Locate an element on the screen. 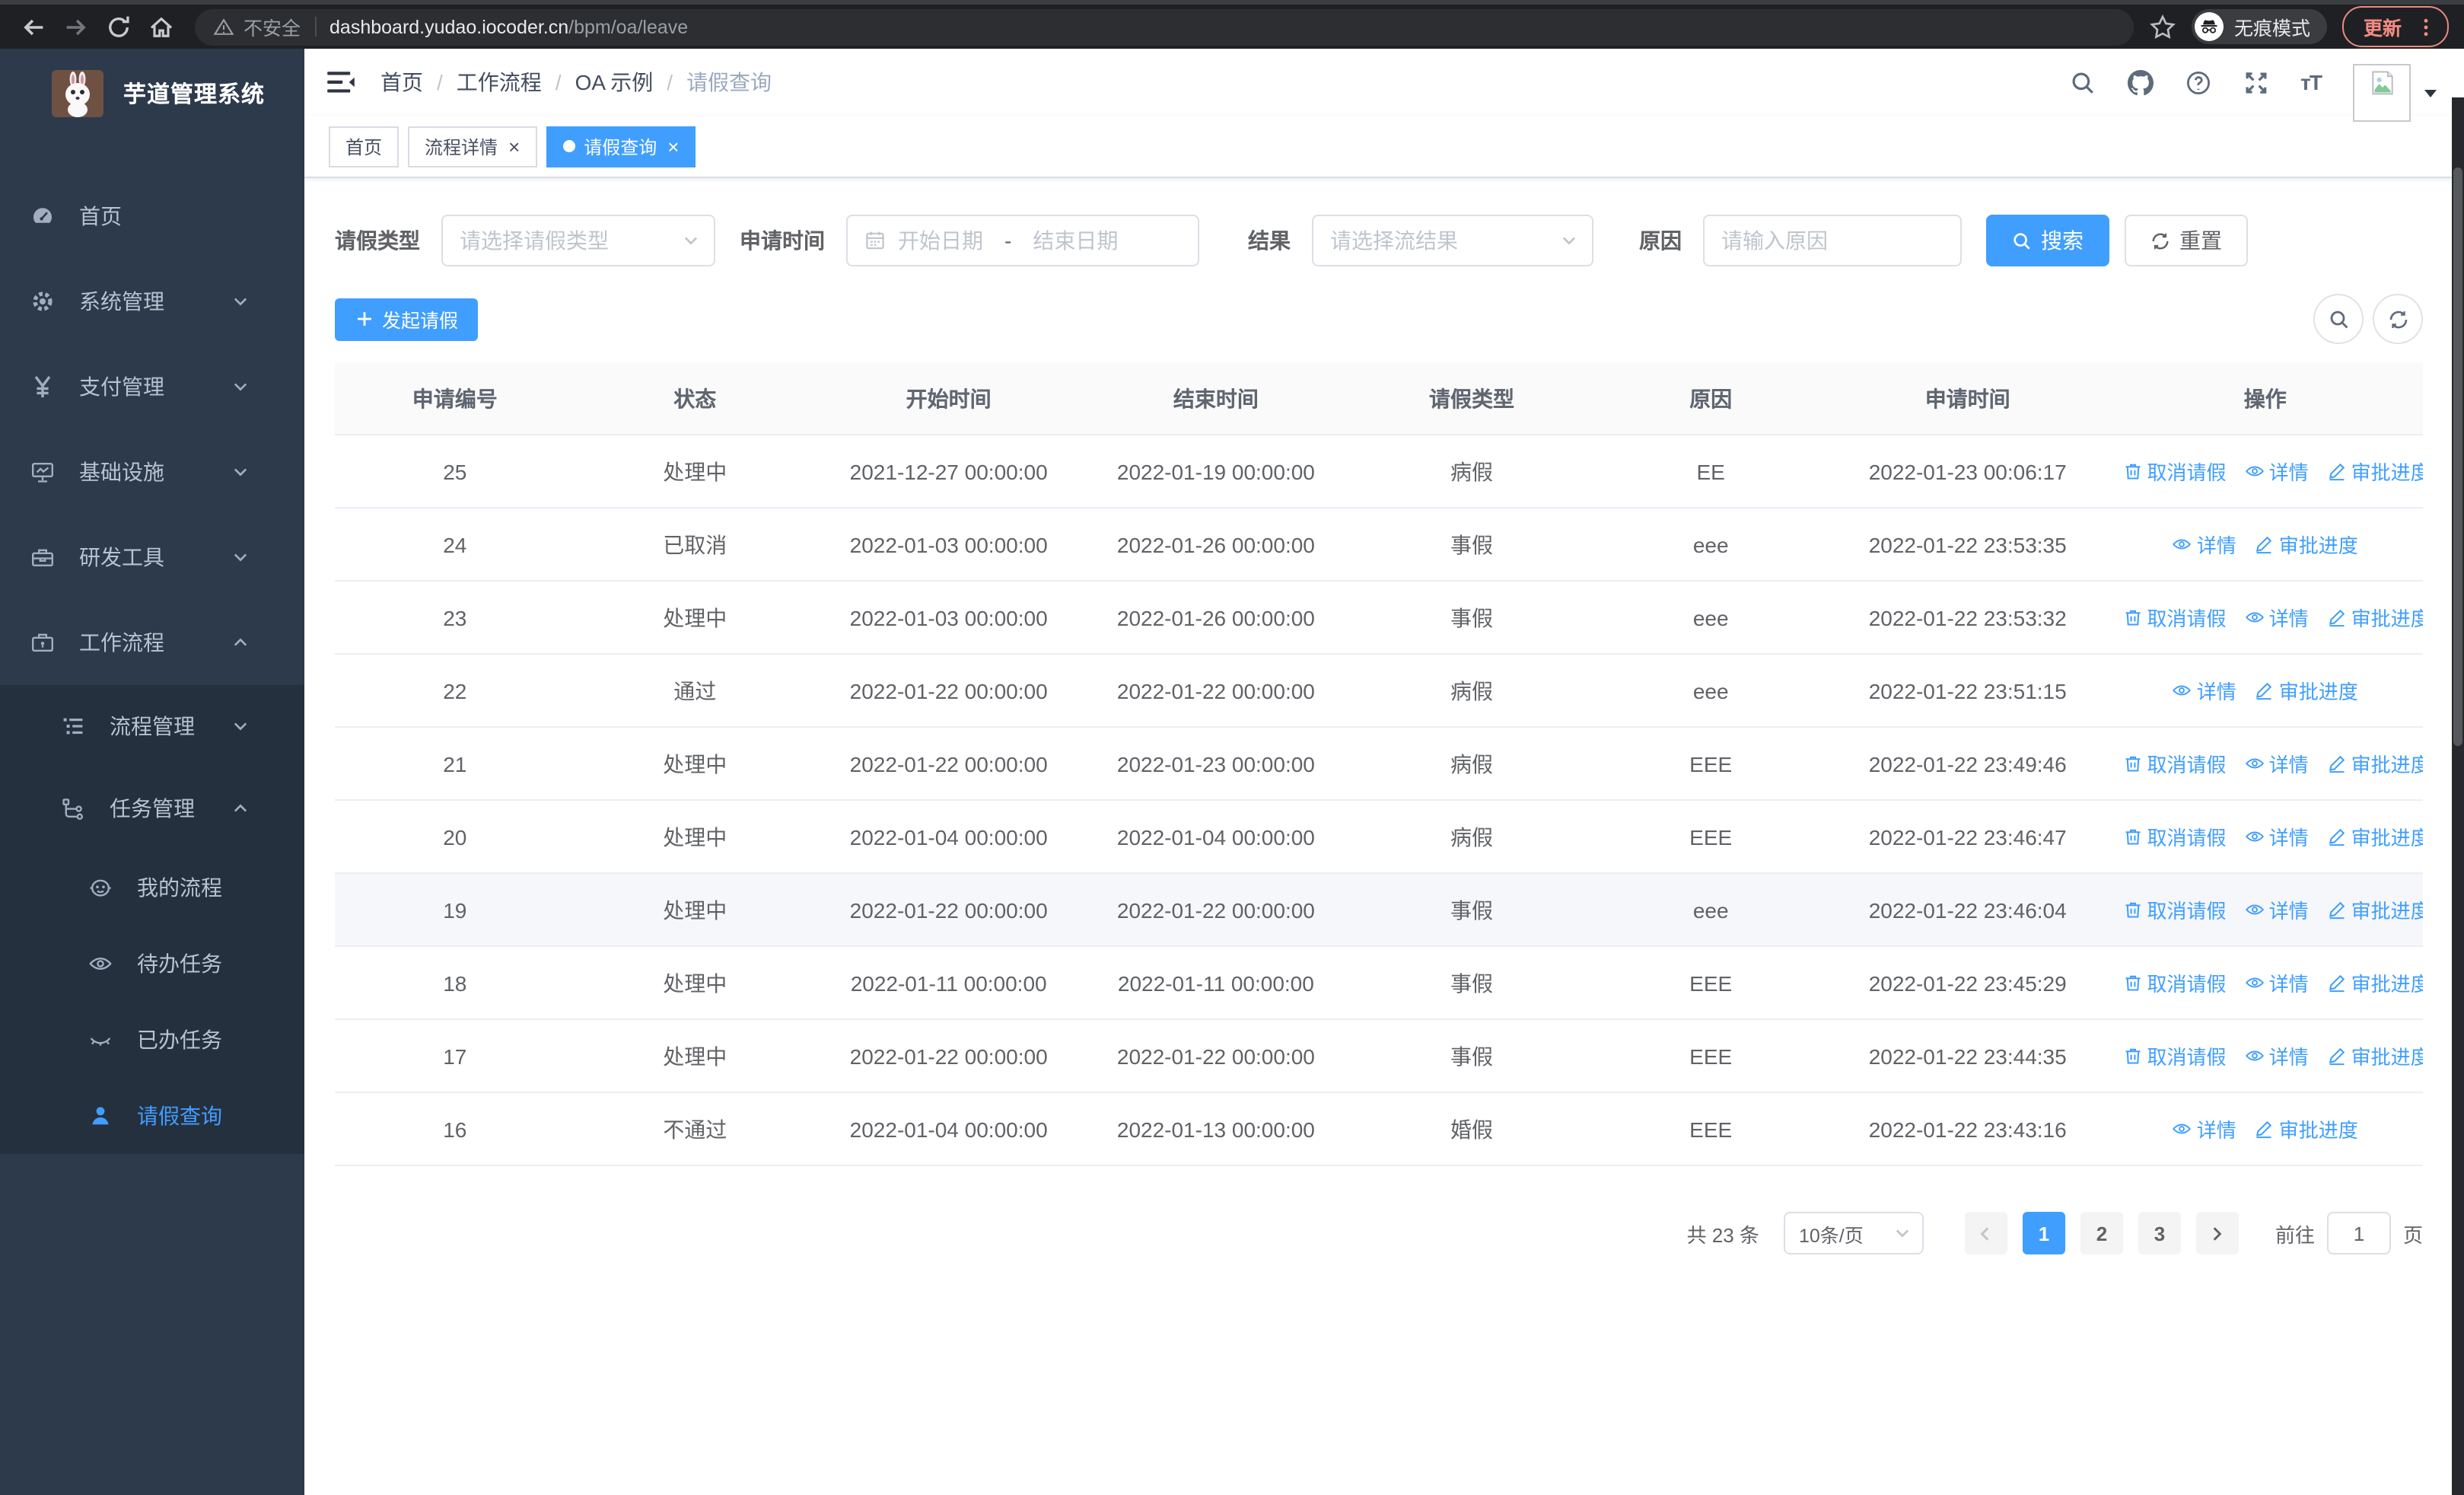 This screenshot has width=2464, height=1495. page-button-2: 2 is located at coordinates (2101, 1233).